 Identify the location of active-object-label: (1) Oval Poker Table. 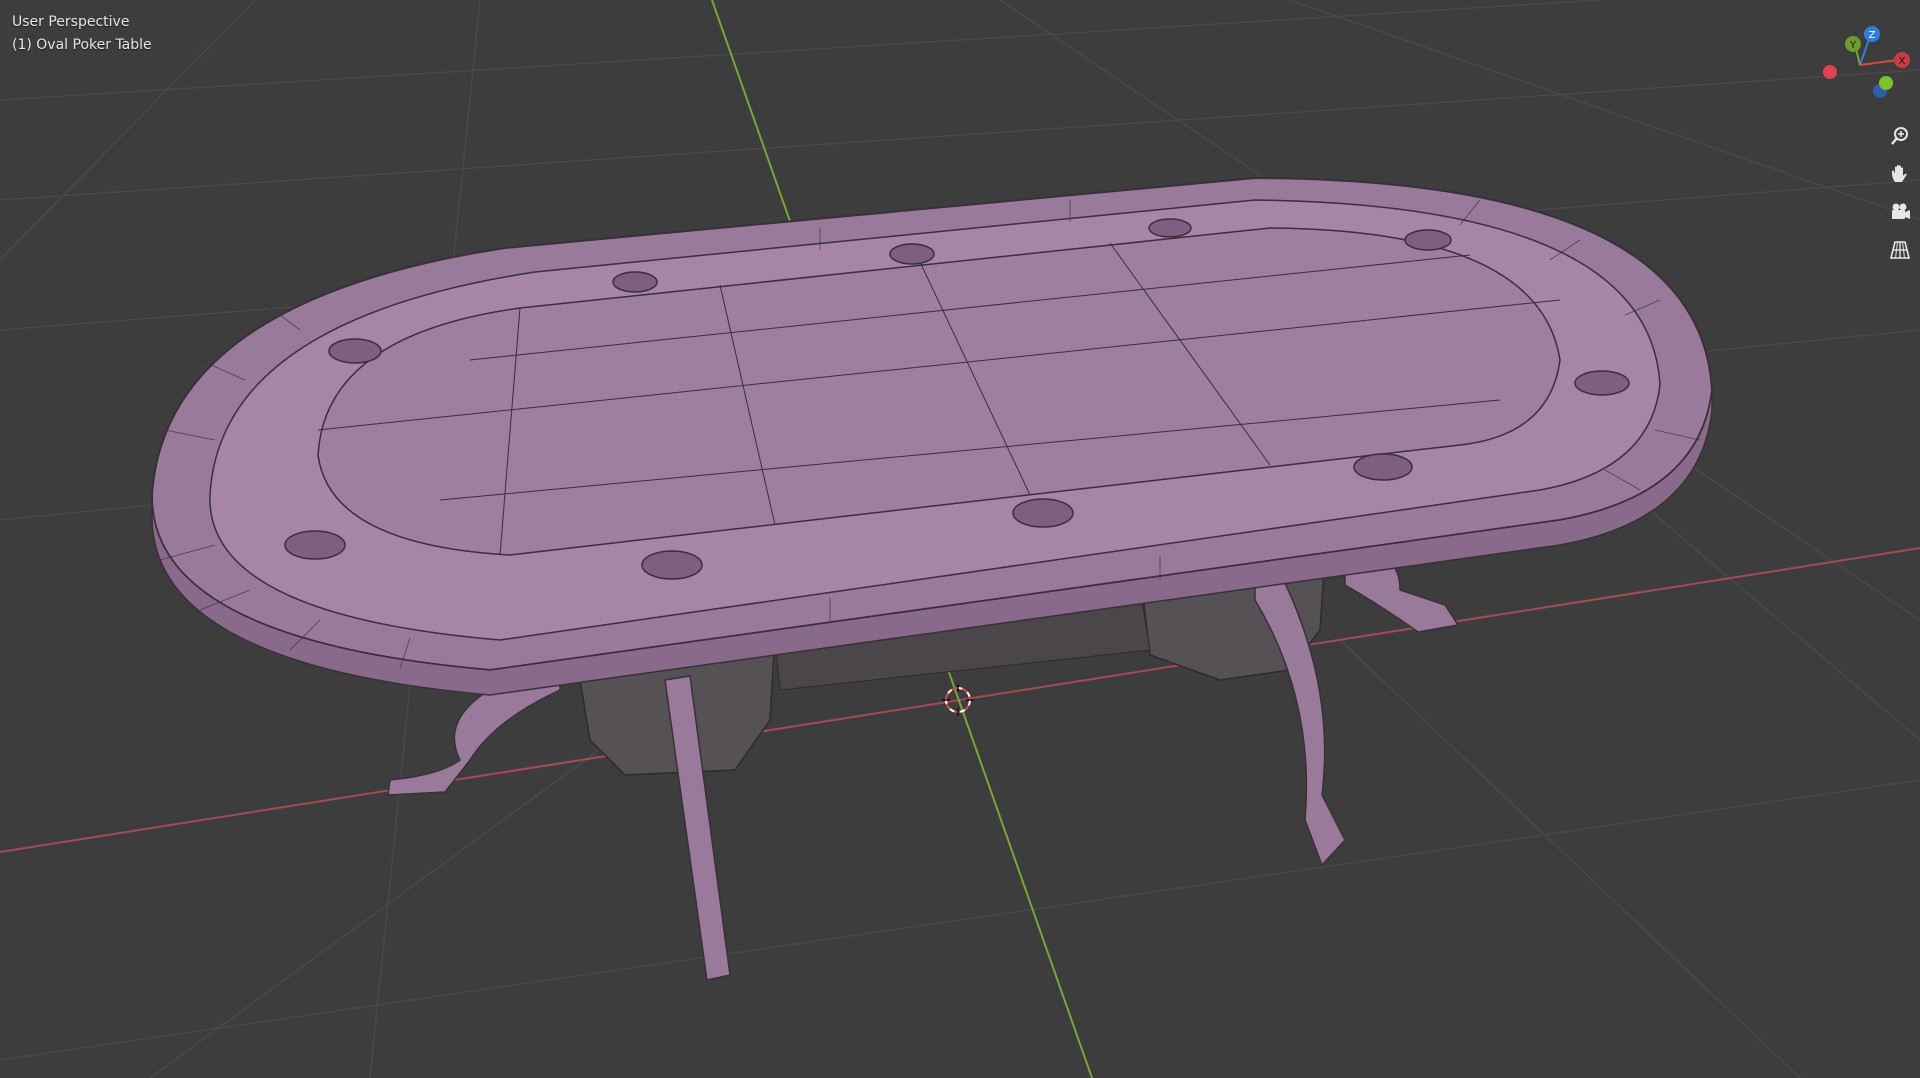
(82, 45).